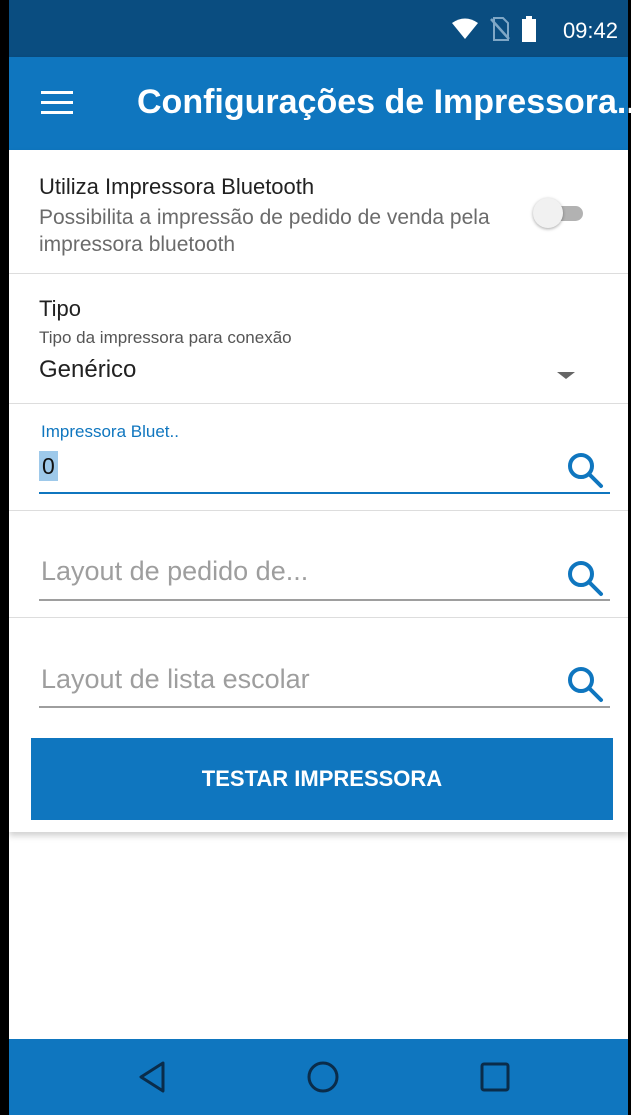 The height and width of the screenshot is (1115, 631). What do you see at coordinates (495, 1077) in the screenshot?
I see `recents-icon` at bounding box center [495, 1077].